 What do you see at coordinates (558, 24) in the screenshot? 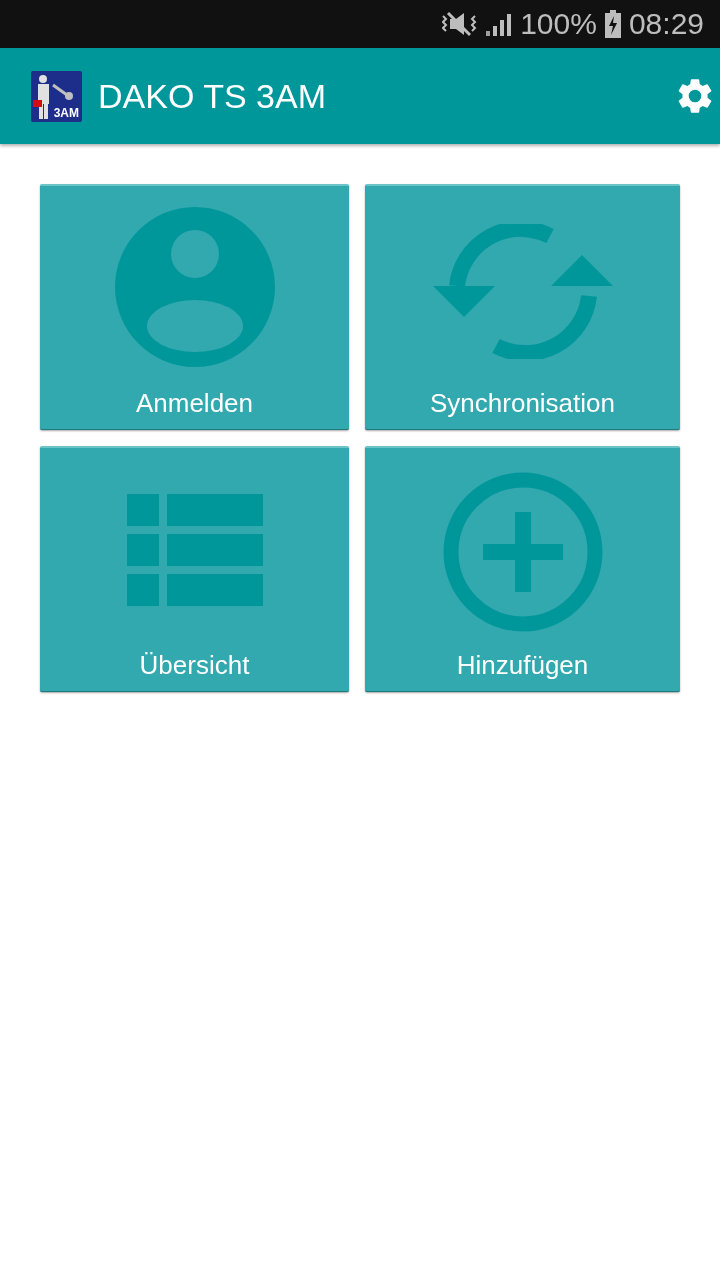
I see `battery-percentage: 100%` at bounding box center [558, 24].